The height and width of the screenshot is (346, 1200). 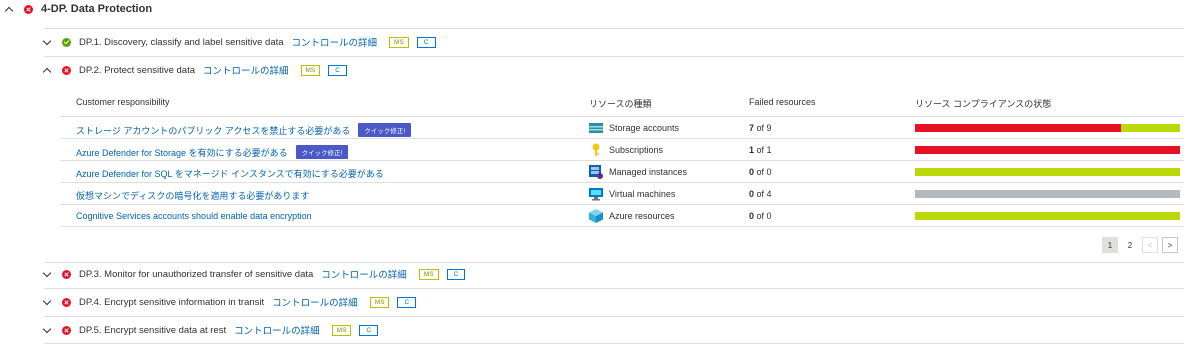 What do you see at coordinates (137, 70) in the screenshot?
I see `control-title: DP.2. Protect sensitive data` at bounding box center [137, 70].